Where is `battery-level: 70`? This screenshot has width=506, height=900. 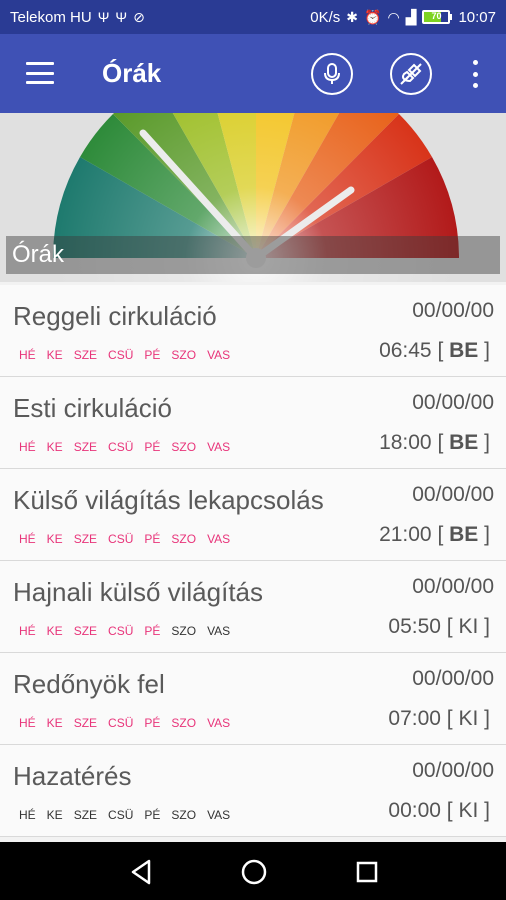
battery-level: 70 is located at coordinates (436, 16).